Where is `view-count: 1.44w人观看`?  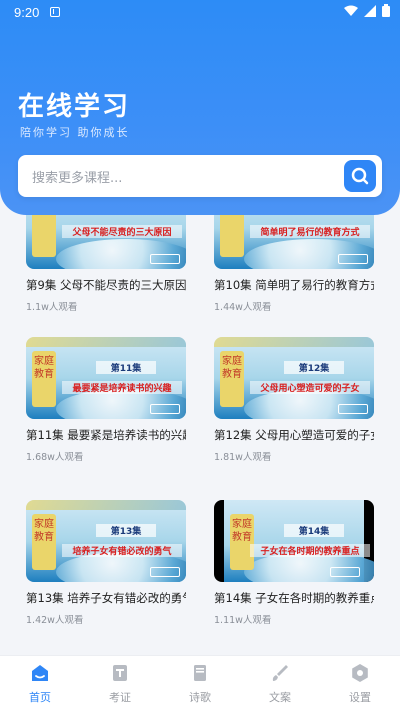
view-count: 1.44w人观看 is located at coordinates (243, 307).